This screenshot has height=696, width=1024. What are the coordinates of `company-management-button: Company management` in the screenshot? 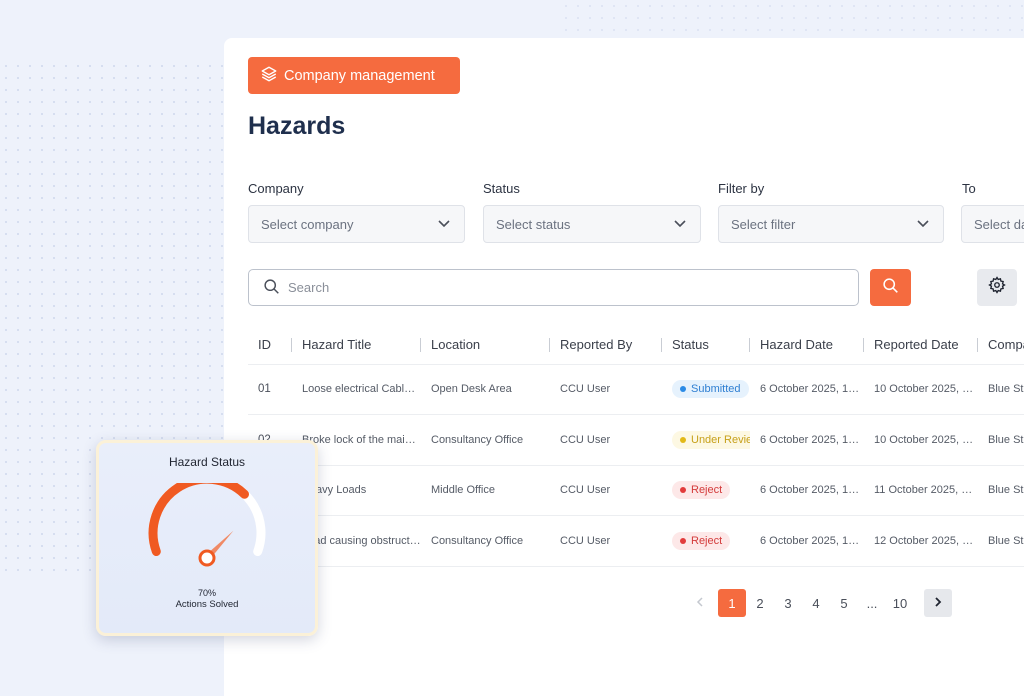 It's located at (354, 75).